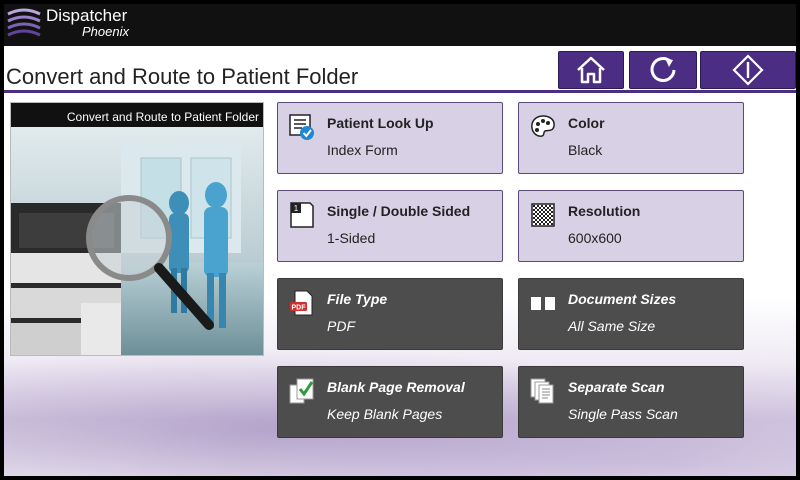 The image size is (800, 480). Describe the element at coordinates (362, 150) in the screenshot. I see `tile-value: Index Form` at that location.